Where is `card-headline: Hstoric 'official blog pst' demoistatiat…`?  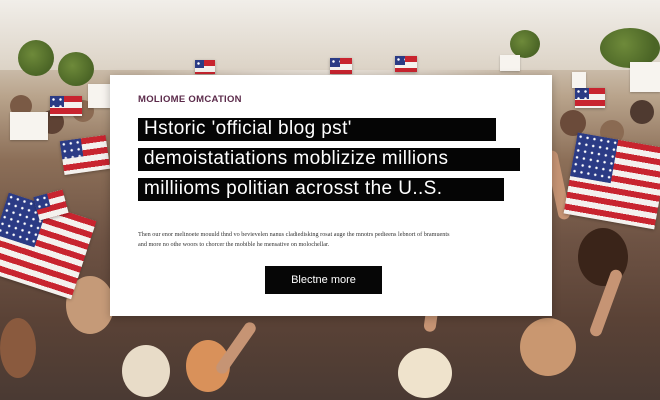 card-headline: Hstoric 'official blog pst' demoistatiat… is located at coordinates (338, 163).